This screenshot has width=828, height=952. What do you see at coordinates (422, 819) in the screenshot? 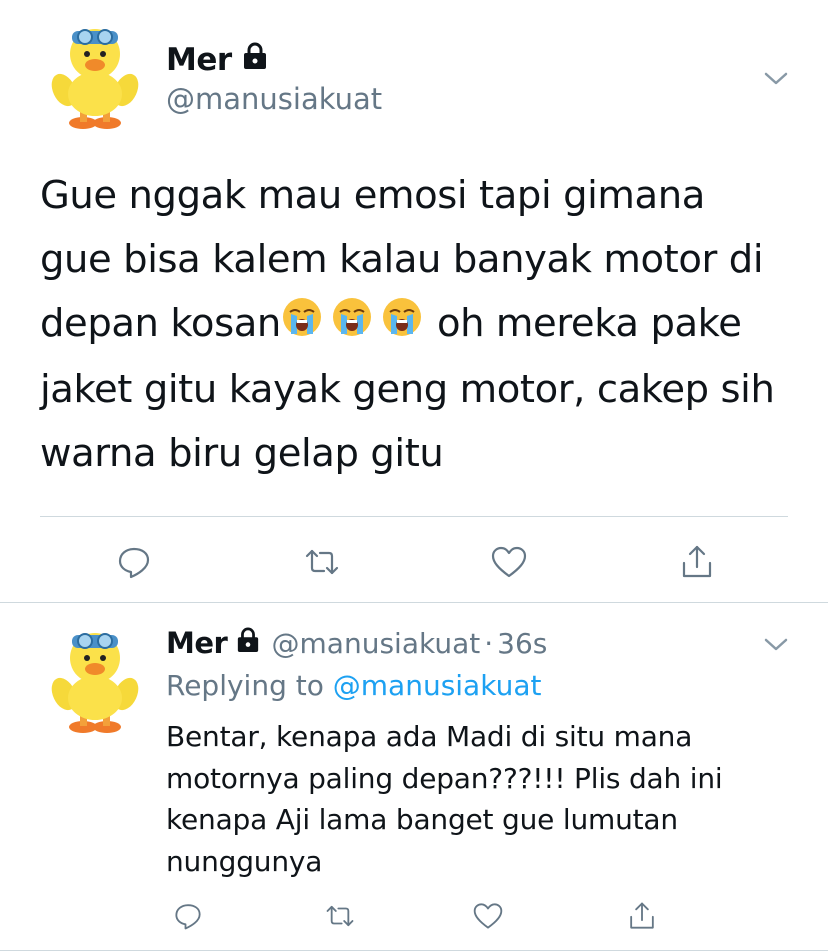
I see `reply-text-line: kenapa Aji lama banget gue lumutan` at bounding box center [422, 819].